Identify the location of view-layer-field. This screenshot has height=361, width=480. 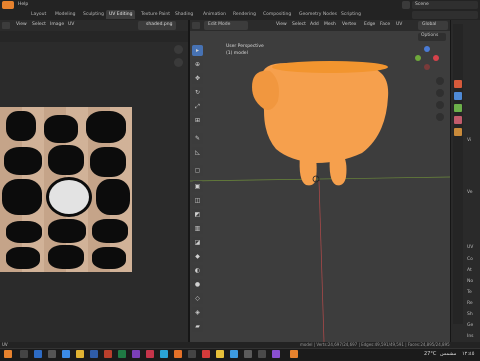
(445, 15).